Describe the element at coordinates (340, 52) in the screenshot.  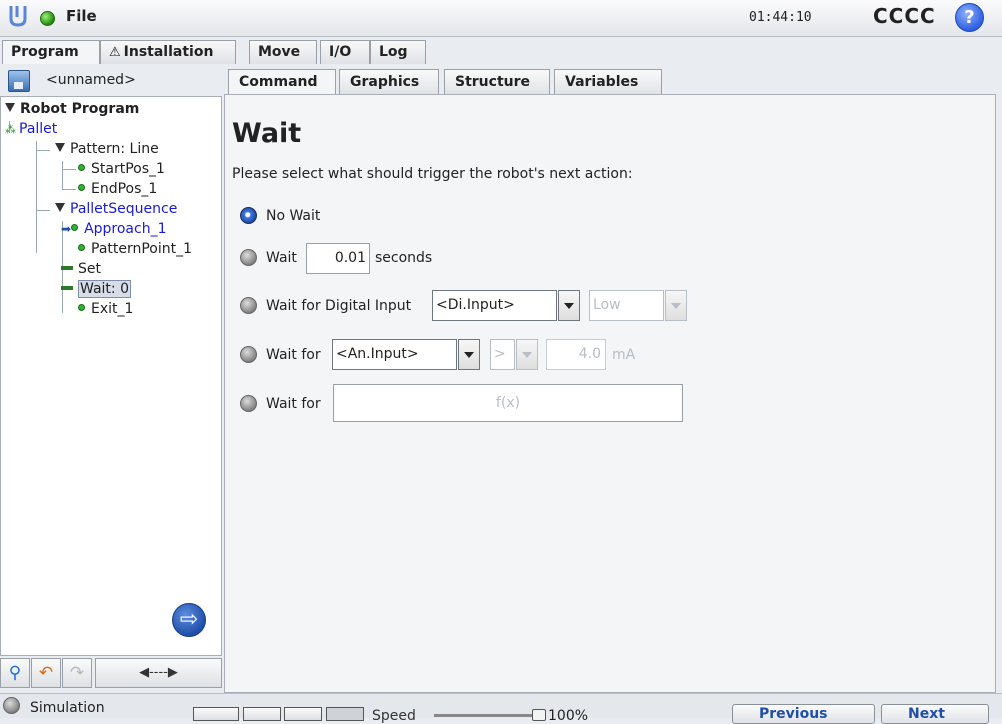
I see `tab-label: I/O` at that location.